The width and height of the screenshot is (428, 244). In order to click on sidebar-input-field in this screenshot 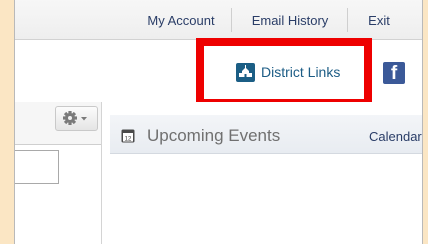, I will do `click(37, 167)`.